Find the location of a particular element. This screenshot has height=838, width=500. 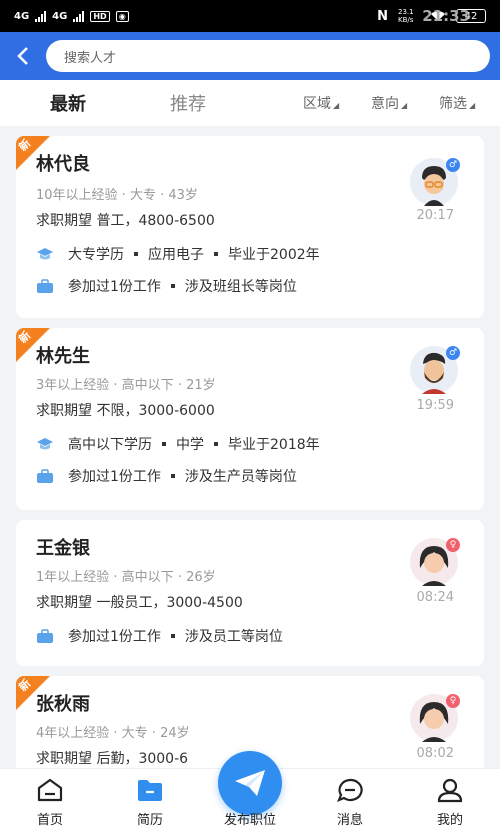

network-indicator-2: 4G is located at coordinates (60, 16).